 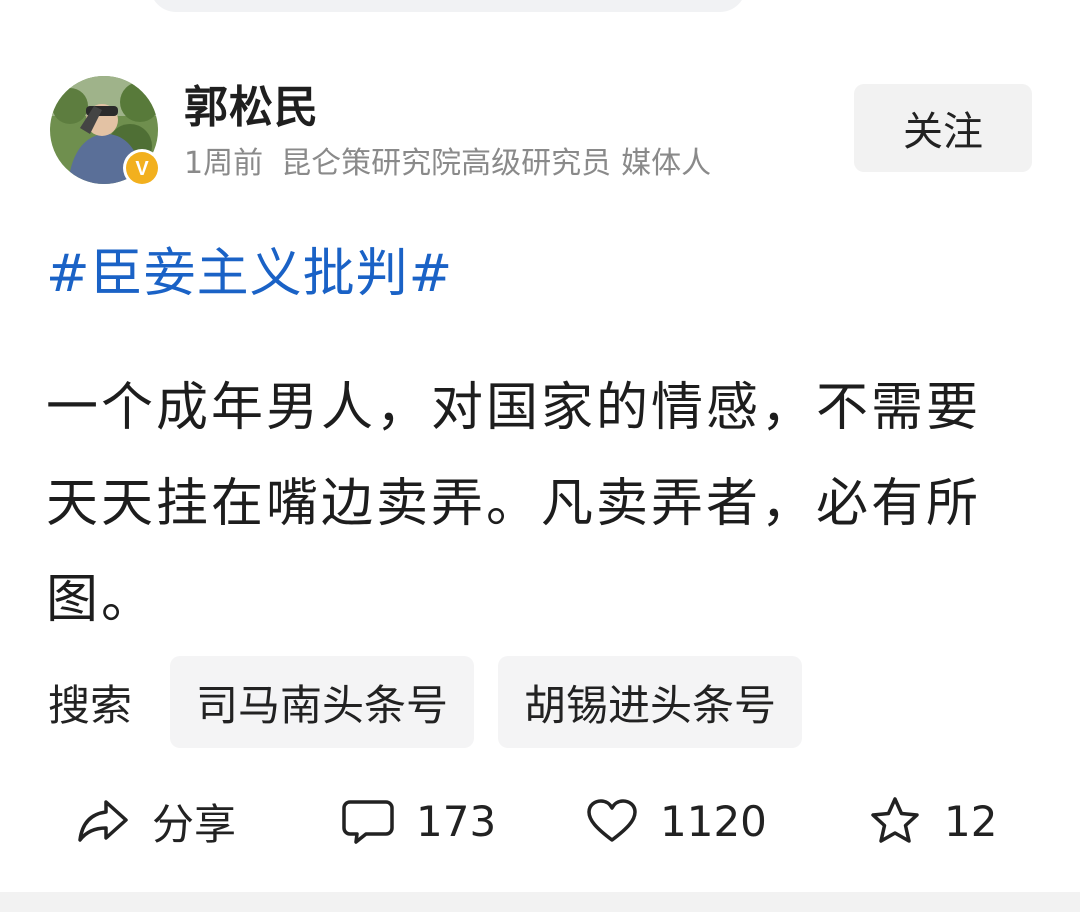 I want to click on search-chip-2: 胡锡进头条号, so click(x=650, y=702).